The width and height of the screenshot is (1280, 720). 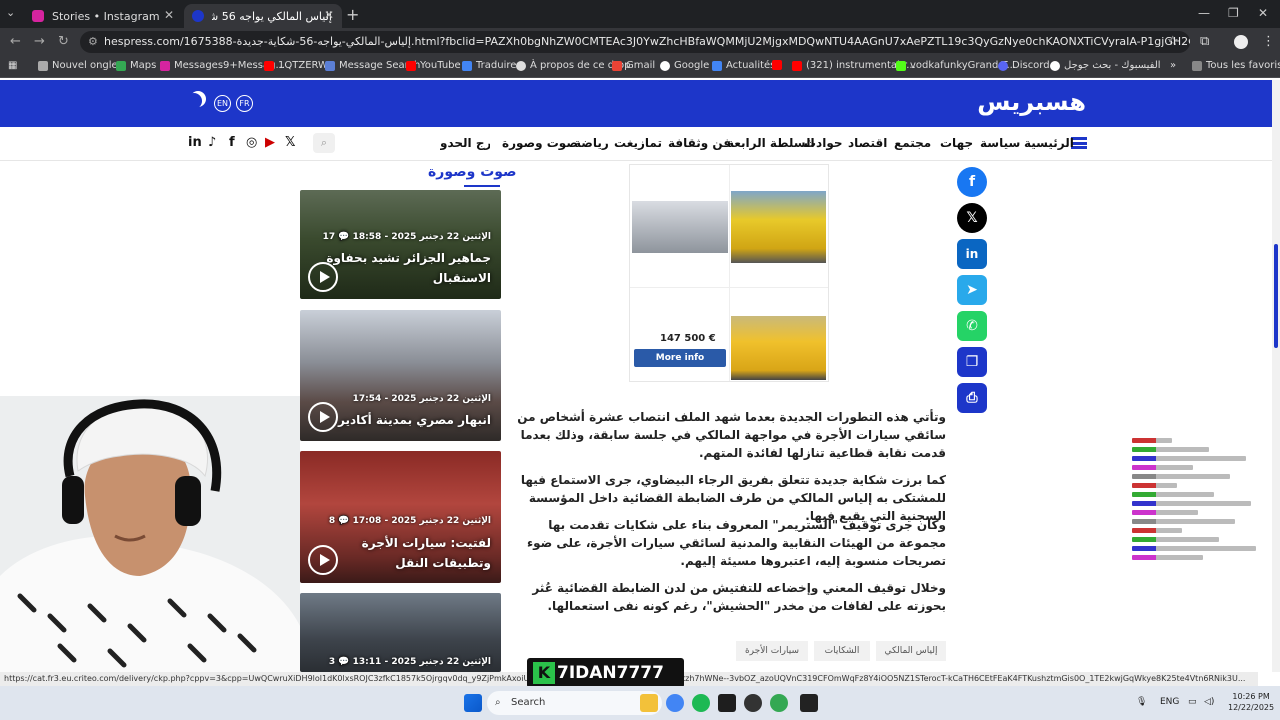 What do you see at coordinates (1251, 702) in the screenshot?
I see `taskbar-clock: 10:26 PM 12/22/2025` at bounding box center [1251, 702].